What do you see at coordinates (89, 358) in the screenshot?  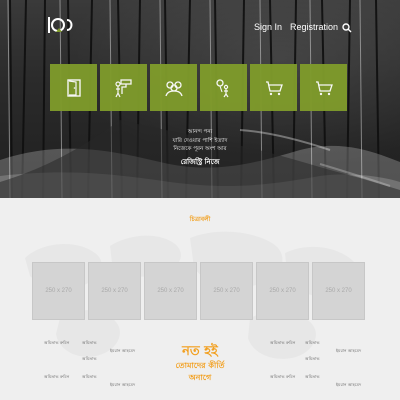 I see `member-left-4: অমিতাভ` at bounding box center [89, 358].